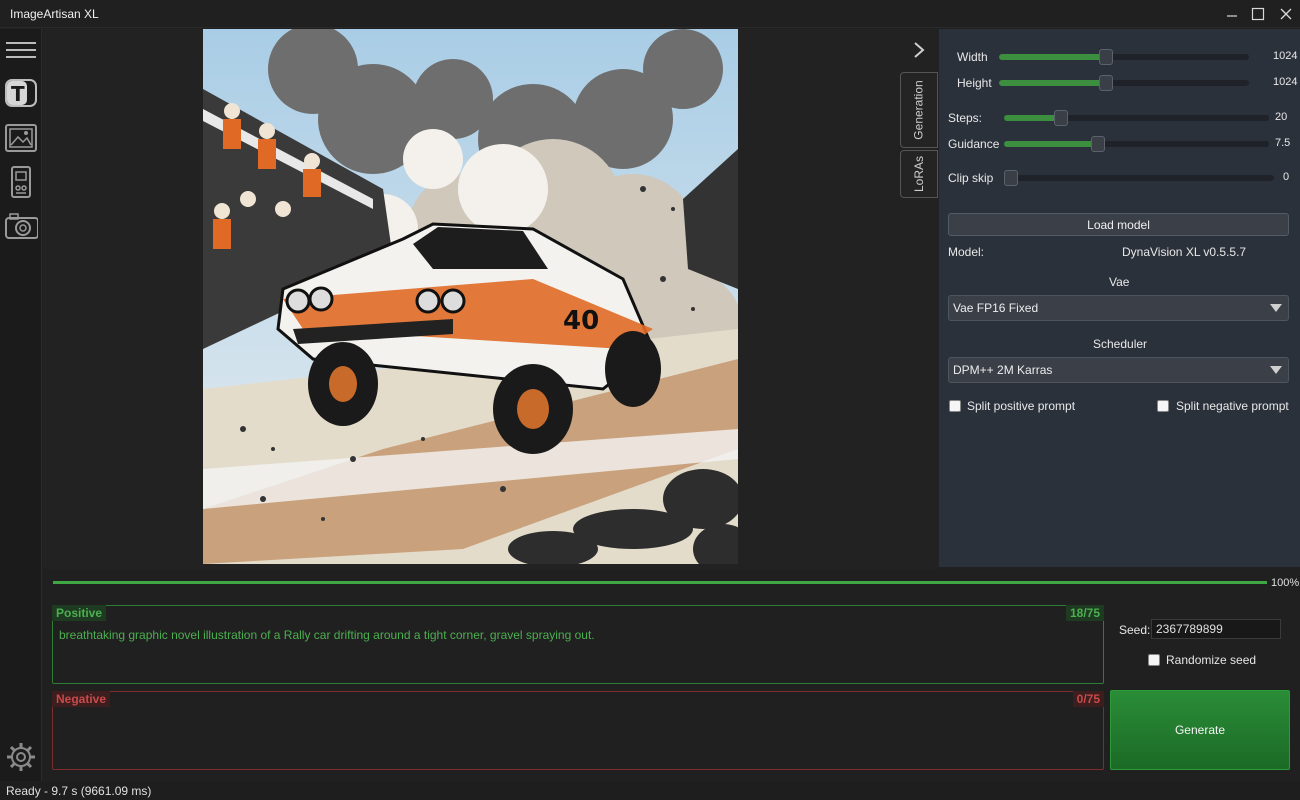  What do you see at coordinates (1118, 370) in the screenshot?
I see `scheduler-select: DPM++ 2M Karras` at bounding box center [1118, 370].